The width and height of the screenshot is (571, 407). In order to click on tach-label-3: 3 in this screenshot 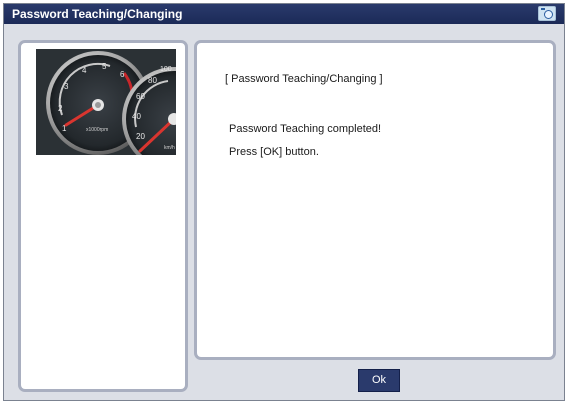, I will do `click(66, 86)`.